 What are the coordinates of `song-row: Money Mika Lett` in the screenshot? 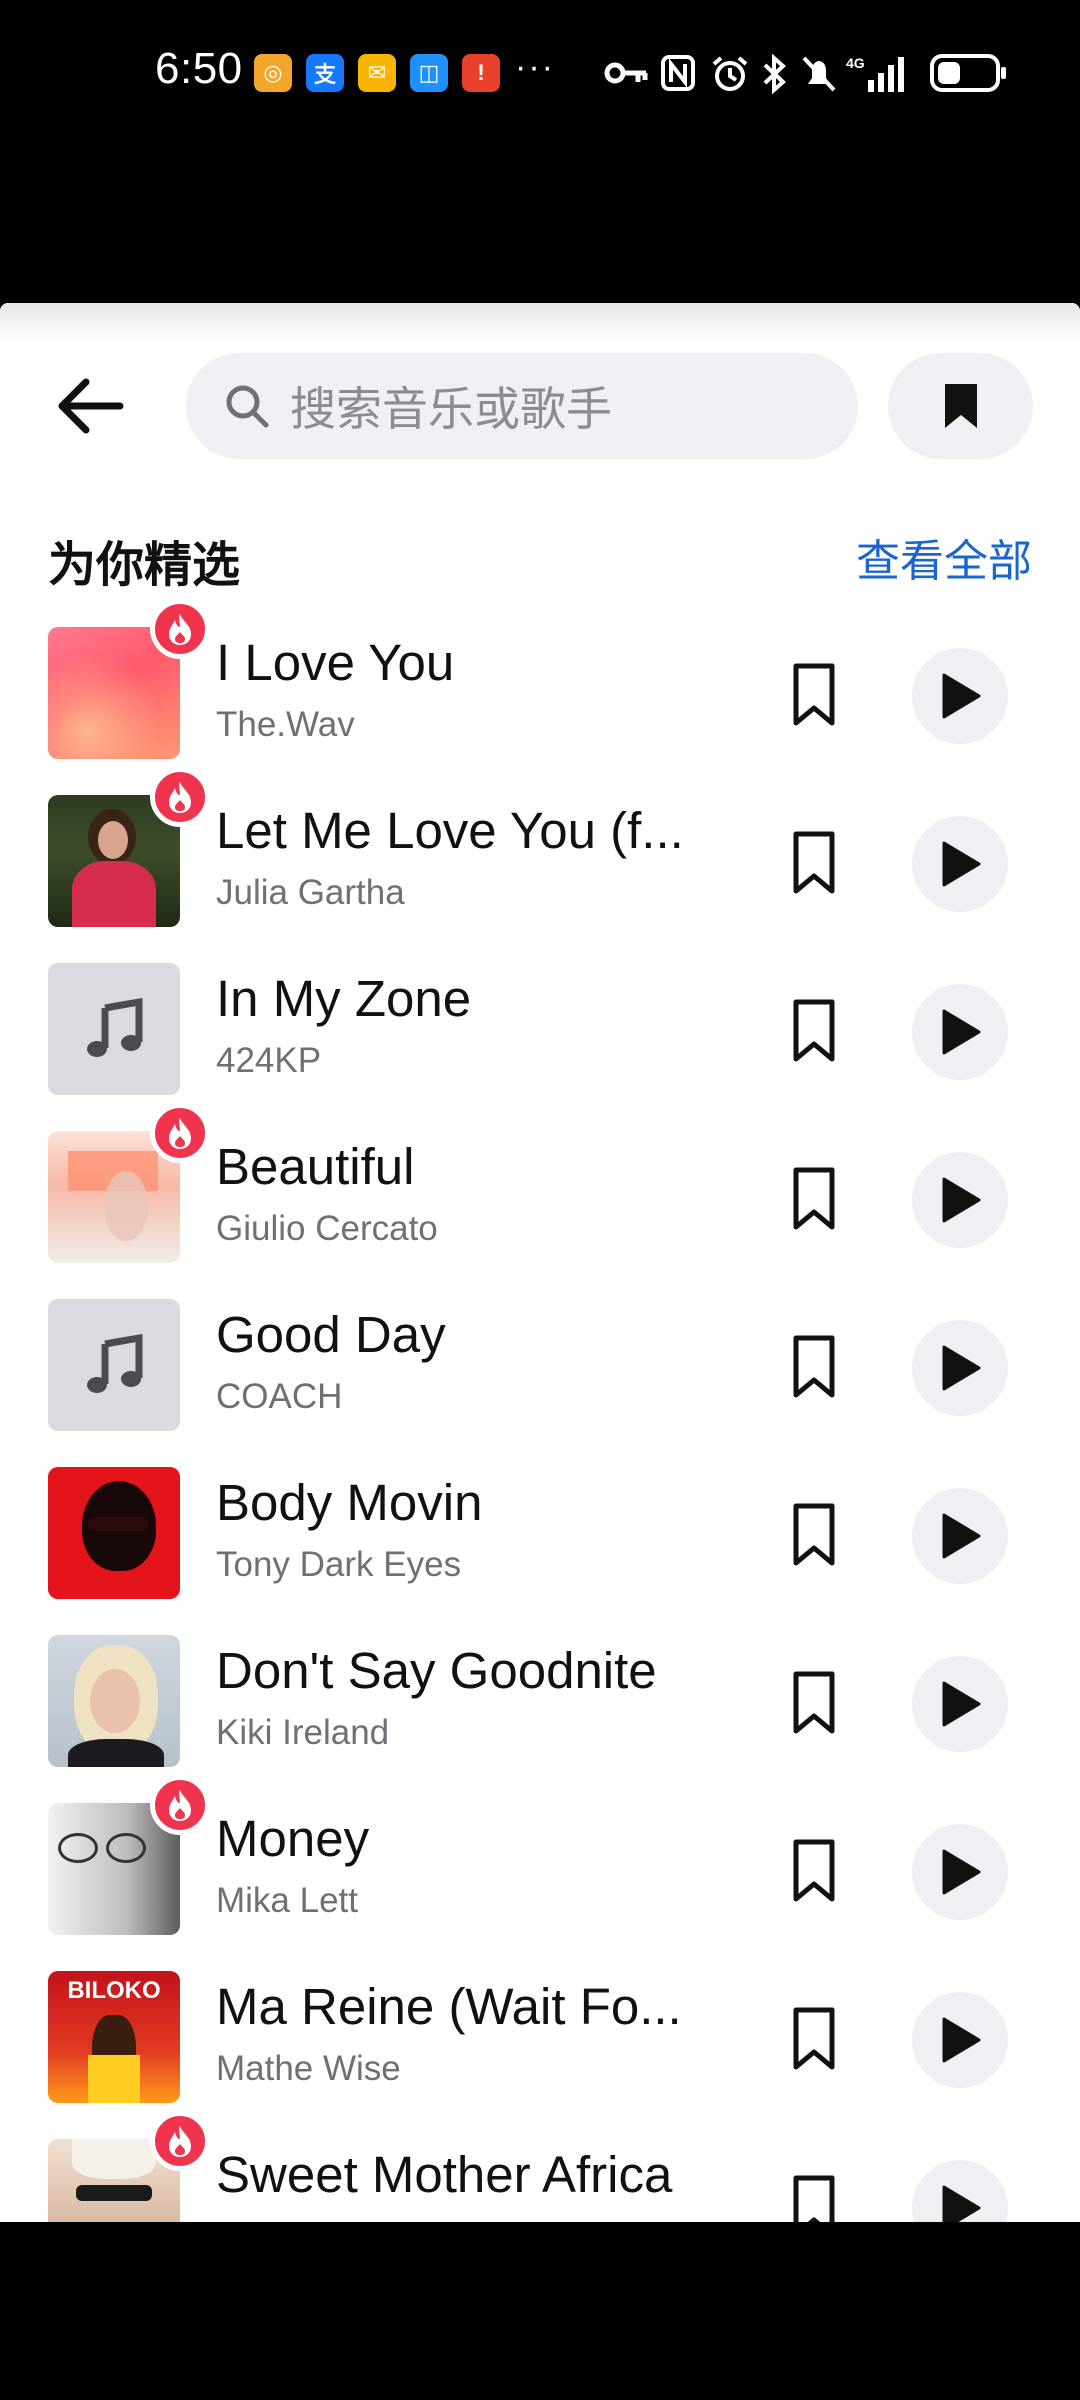 It's located at (540, 1859).